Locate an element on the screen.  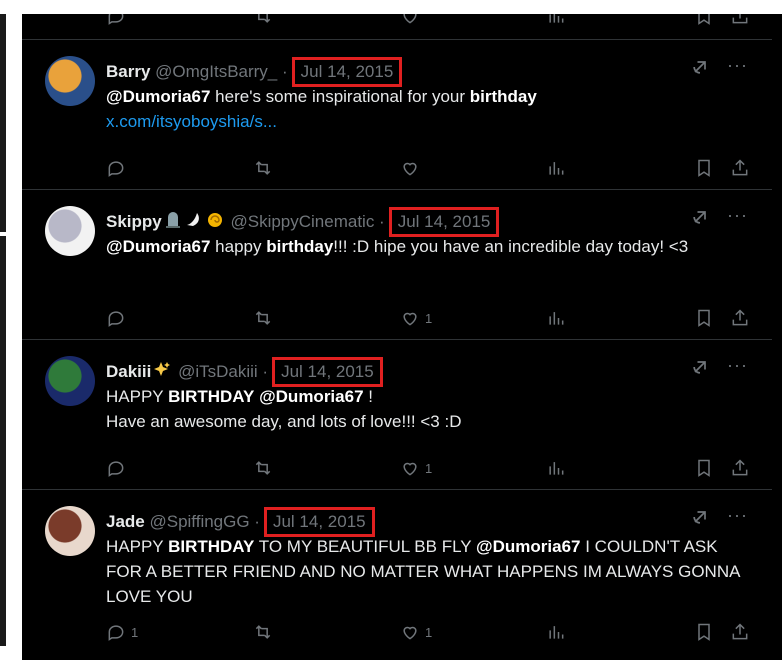
display-name: Jade is located at coordinates (125, 521).